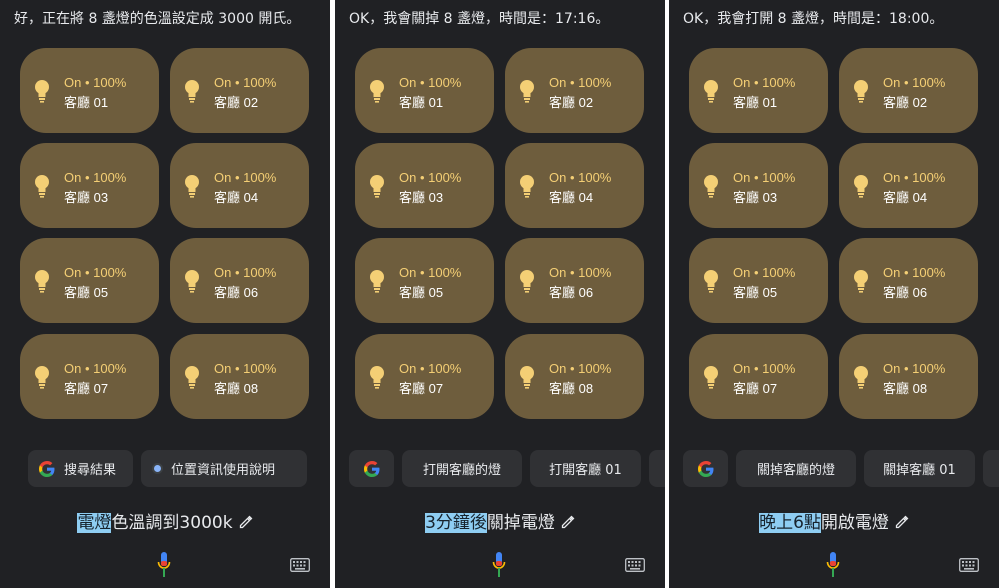 This screenshot has height=588, width=1004. I want to click on query-highlight: 3分鐘後, so click(456, 523).